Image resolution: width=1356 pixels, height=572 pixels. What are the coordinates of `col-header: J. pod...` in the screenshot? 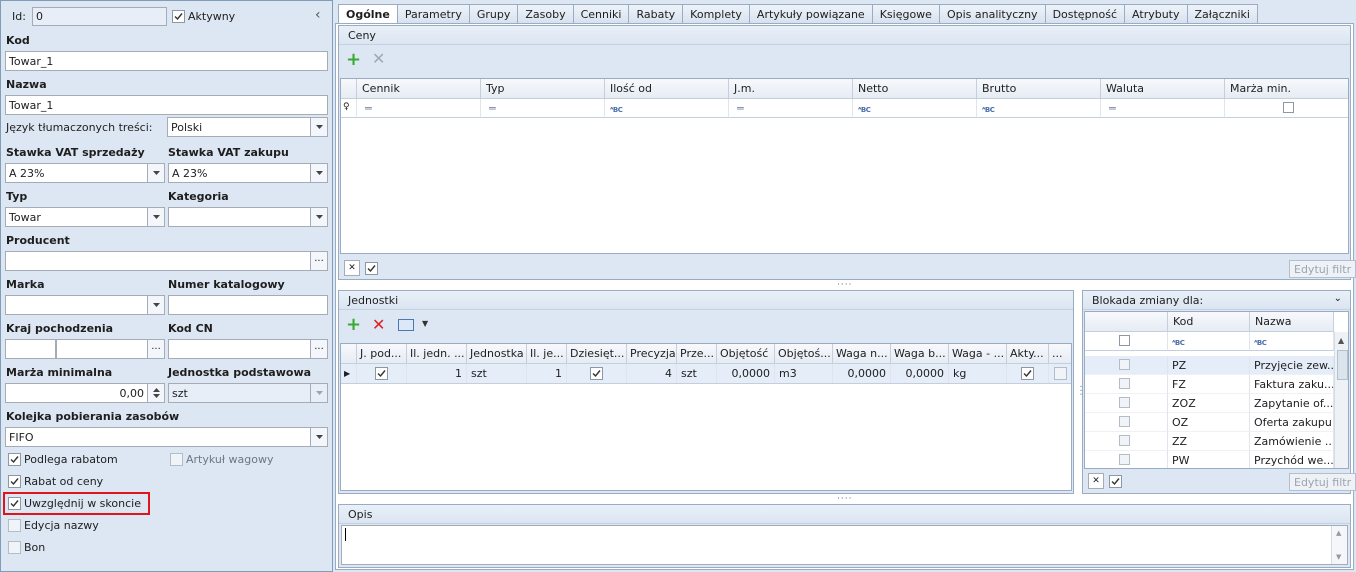 It's located at (382, 354).